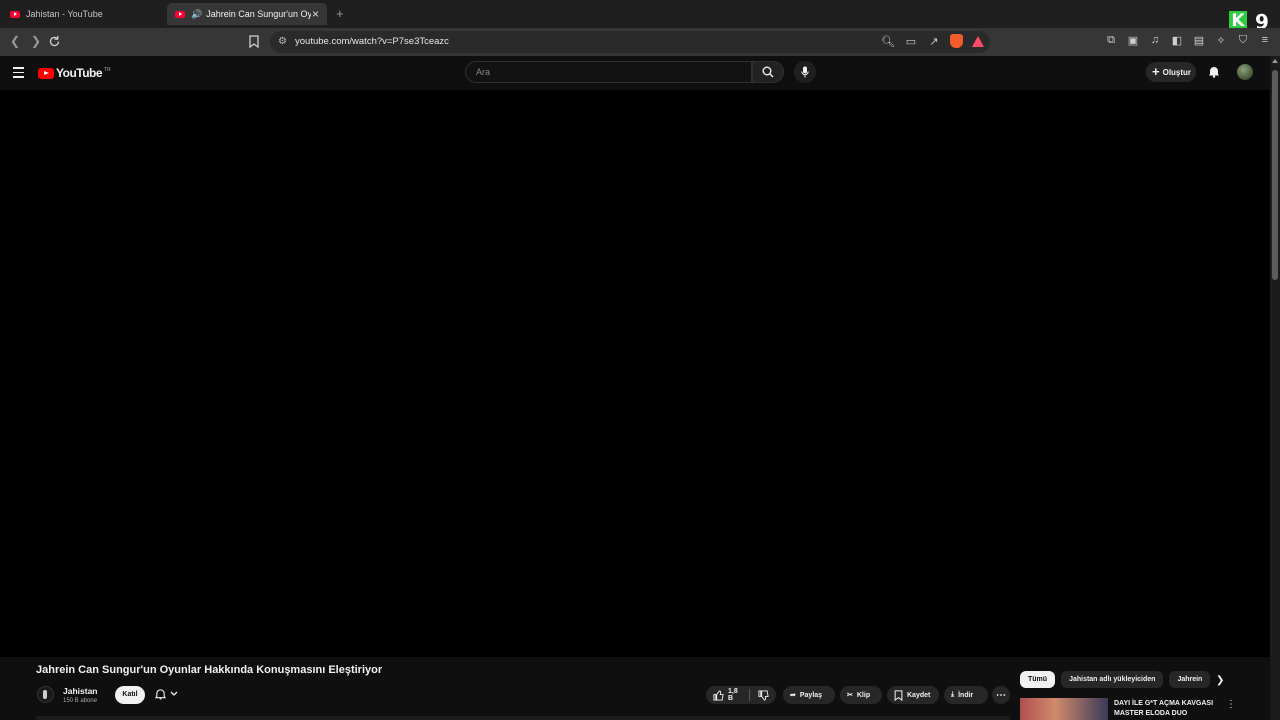 Image resolution: width=1280 pixels, height=720 pixels. I want to click on more-horizontal-icon: ⋯, so click(1001, 695).